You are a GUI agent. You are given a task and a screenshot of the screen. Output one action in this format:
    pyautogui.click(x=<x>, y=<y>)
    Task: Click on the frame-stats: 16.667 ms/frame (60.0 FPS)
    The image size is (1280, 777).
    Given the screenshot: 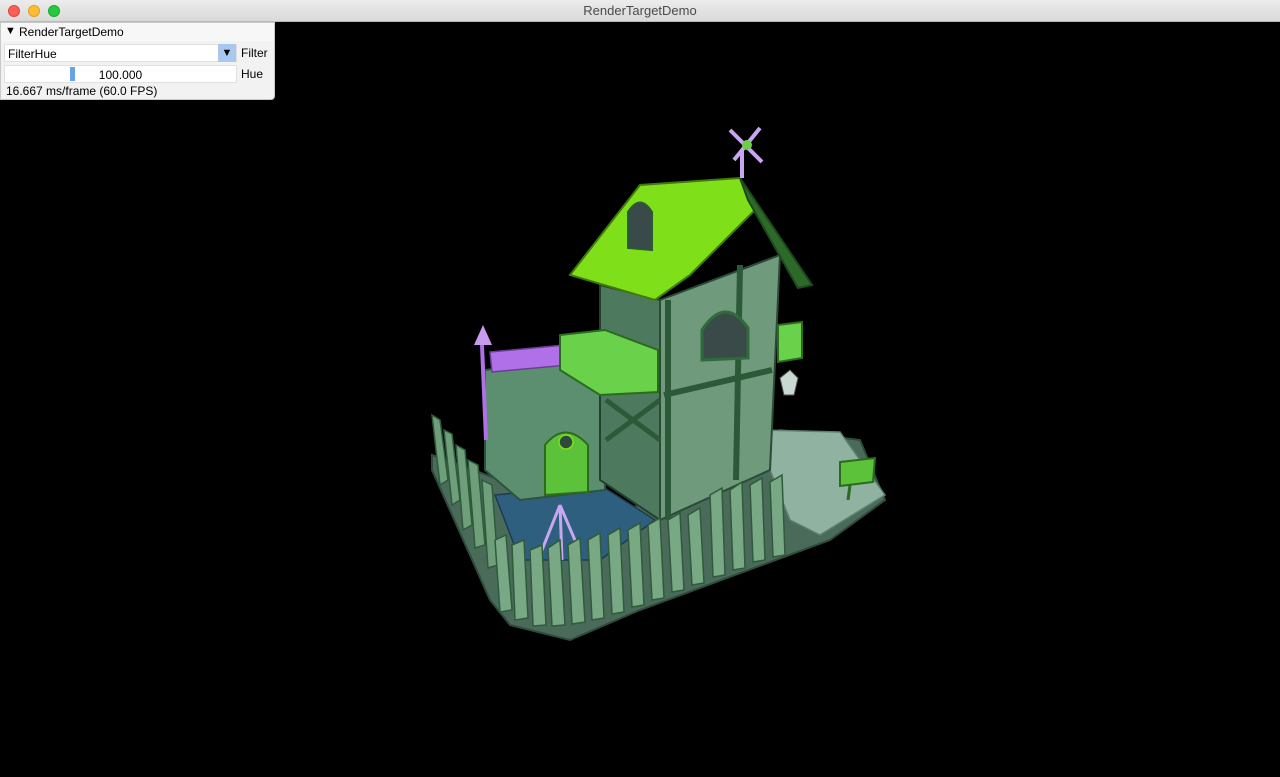 What is the action you would take?
    pyautogui.click(x=82, y=91)
    